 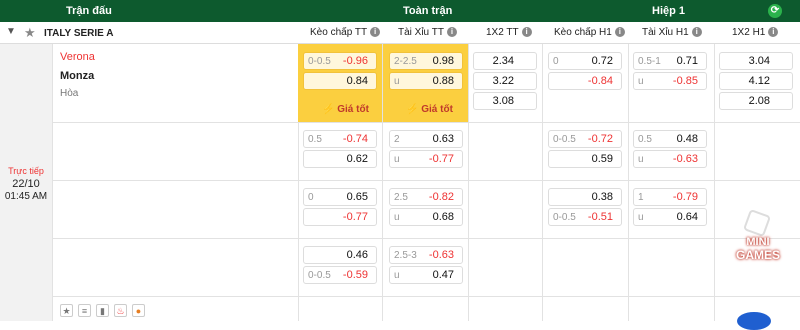 What do you see at coordinates (345, 32) in the screenshot?
I see `col-handicap-ft: Kèo chấp TT i` at bounding box center [345, 32].